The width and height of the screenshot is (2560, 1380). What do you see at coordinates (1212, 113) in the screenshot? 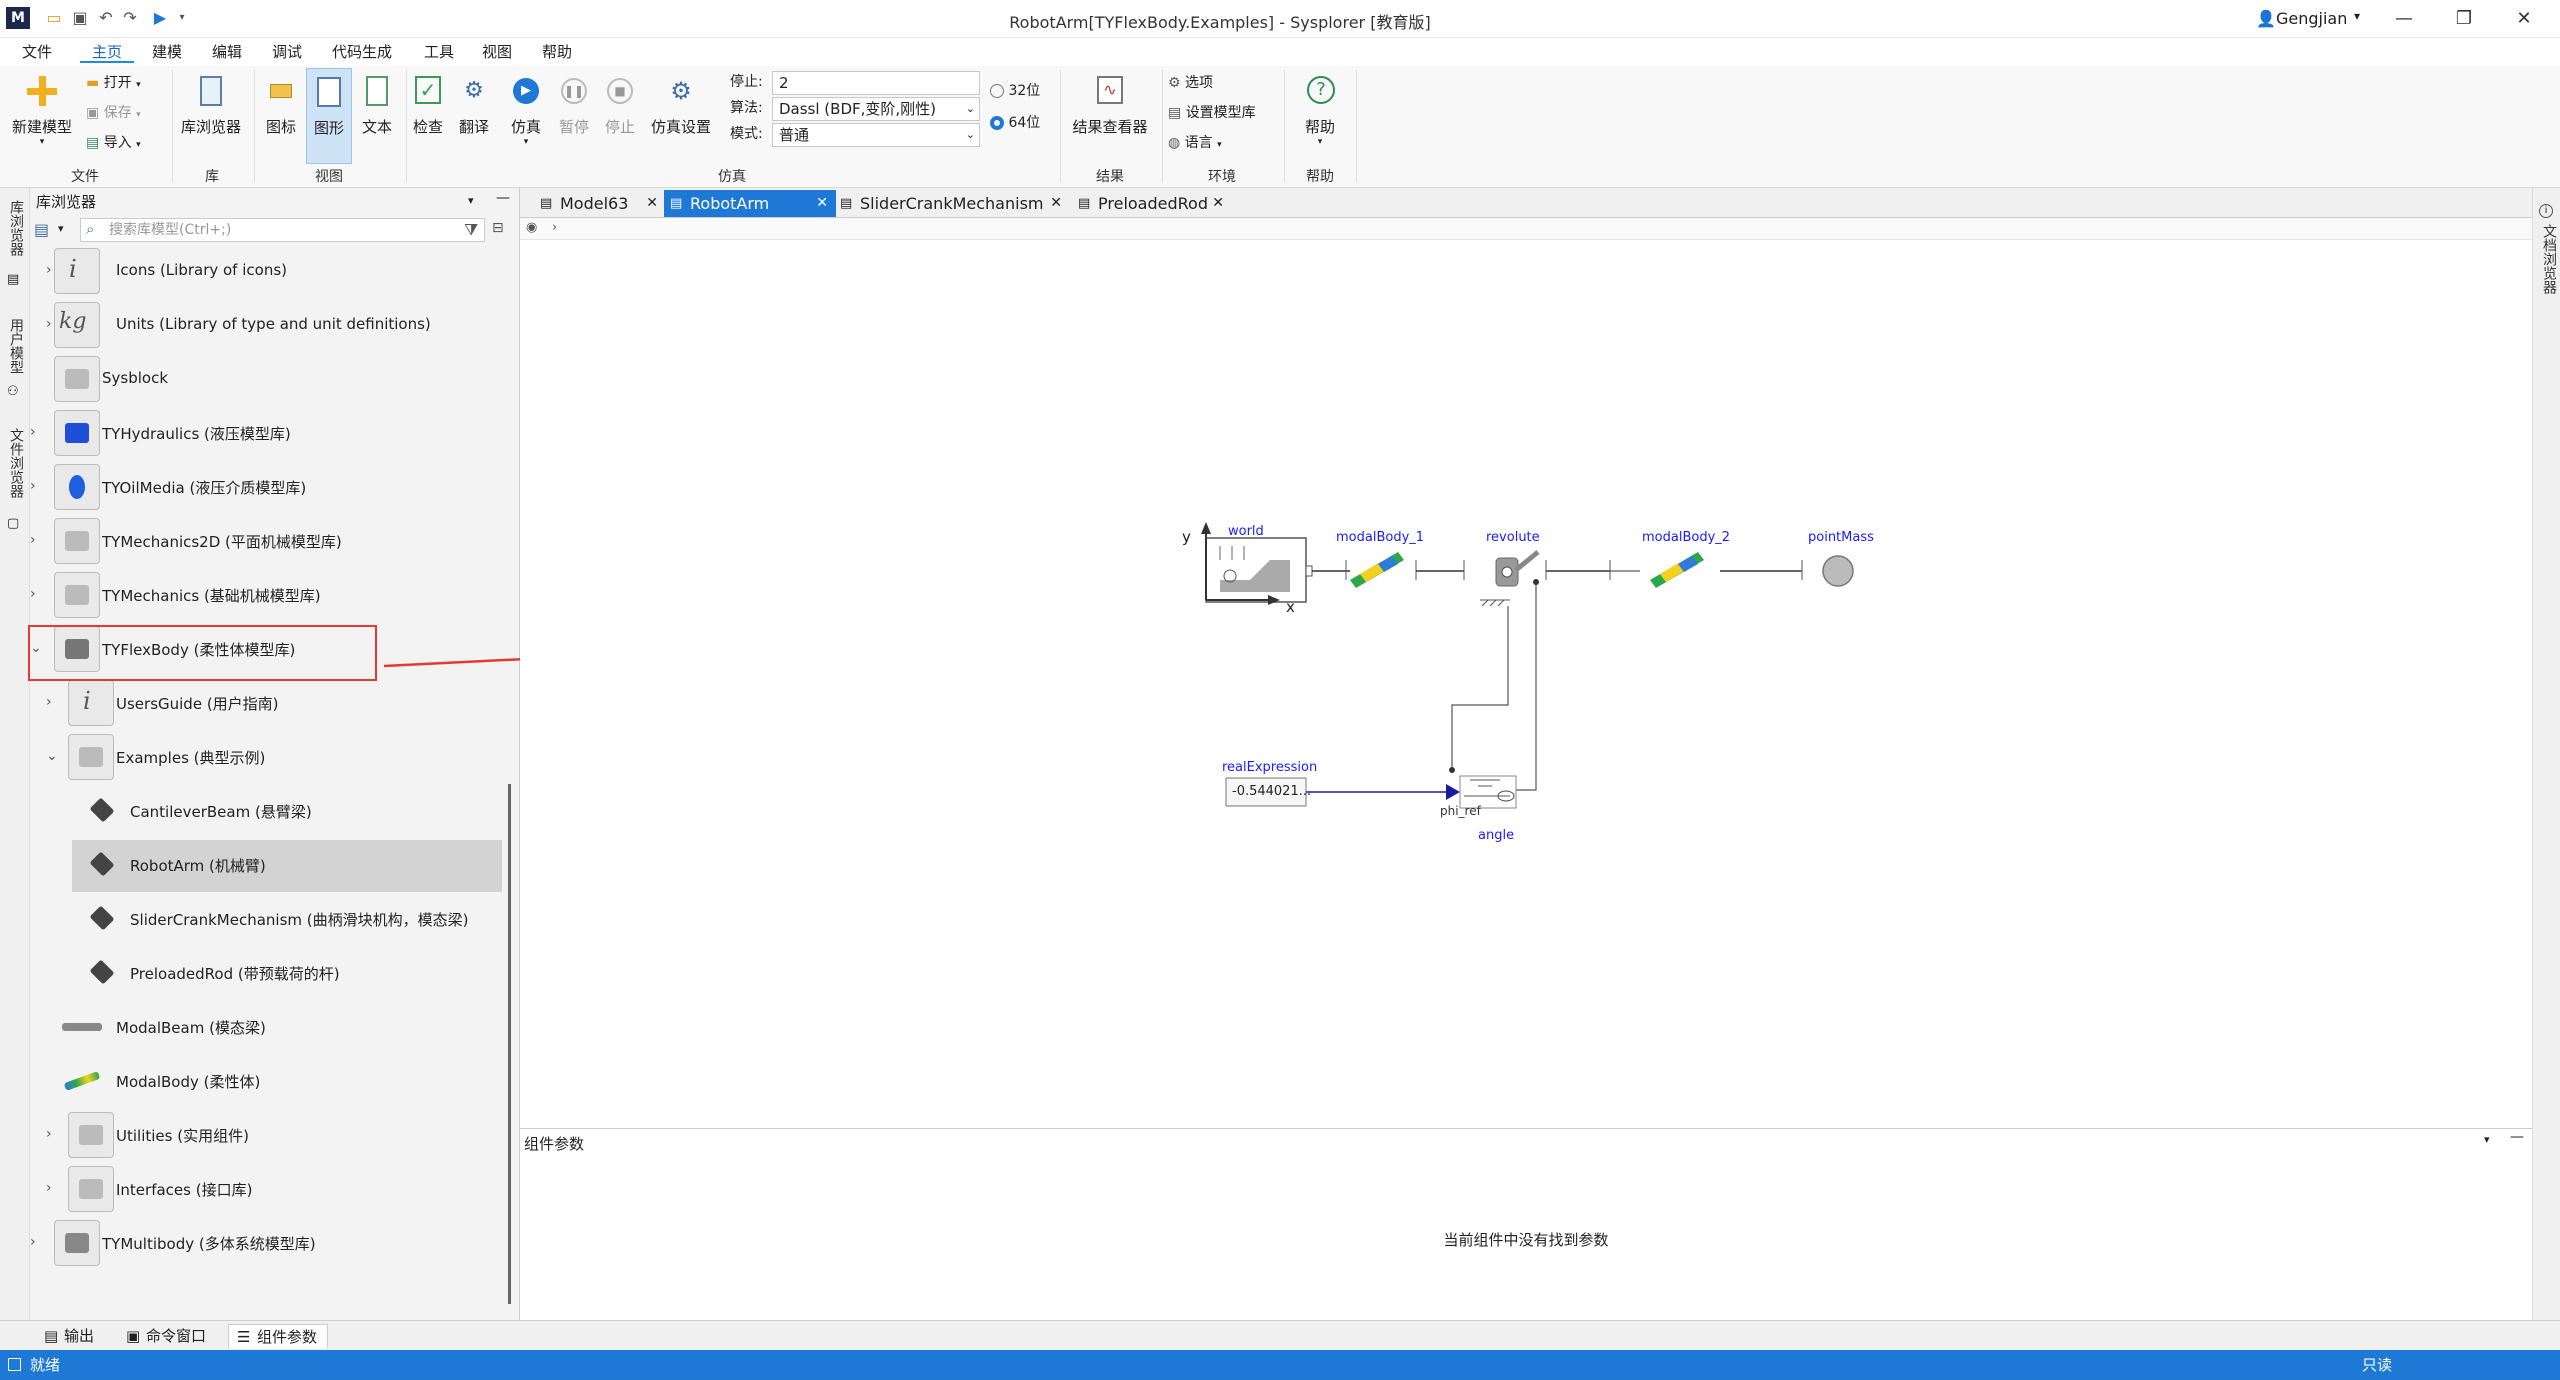
I see `set-lib-button: ▤ 设置模型库` at bounding box center [1212, 113].